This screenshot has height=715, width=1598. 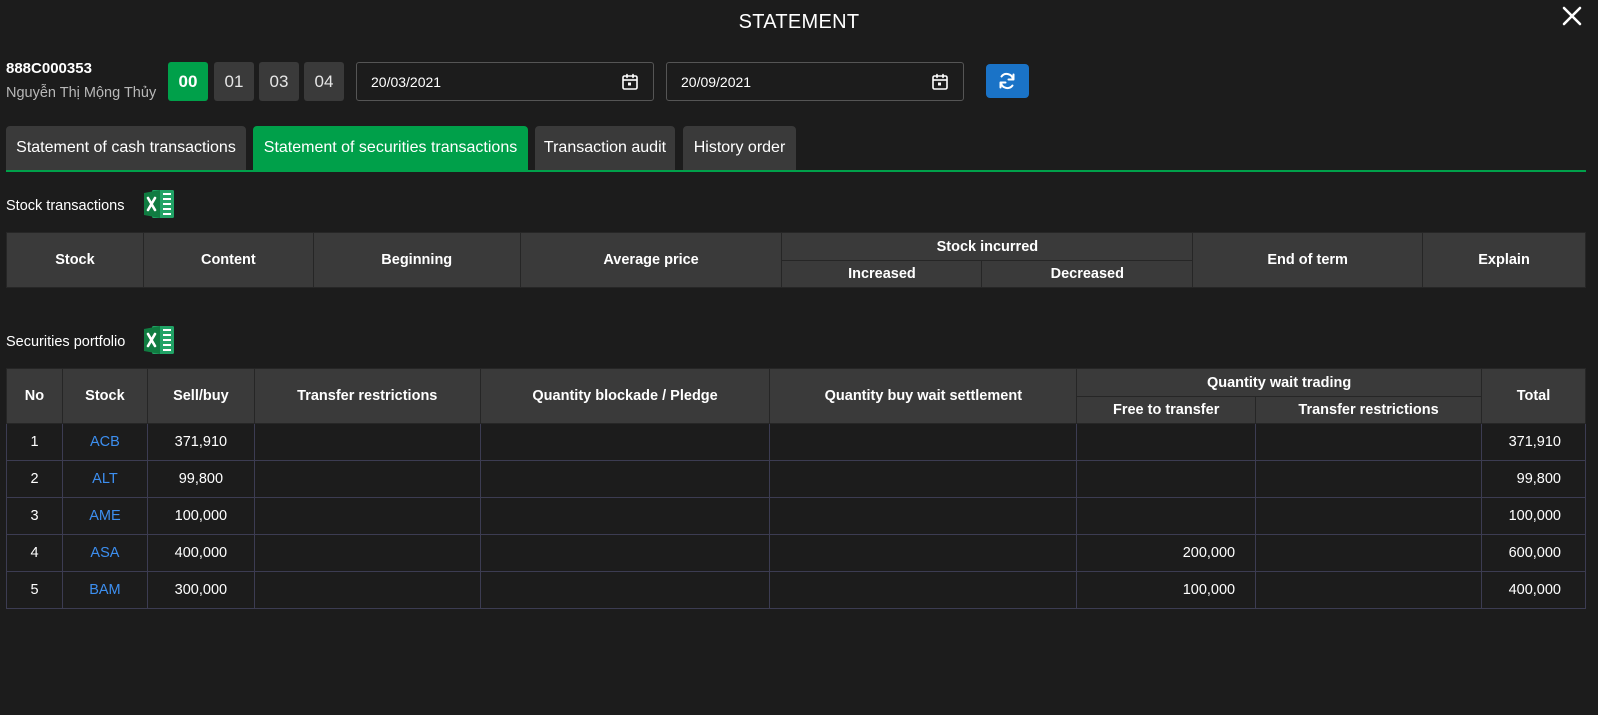 I want to click on stock-link: ALT, so click(x=104, y=479).